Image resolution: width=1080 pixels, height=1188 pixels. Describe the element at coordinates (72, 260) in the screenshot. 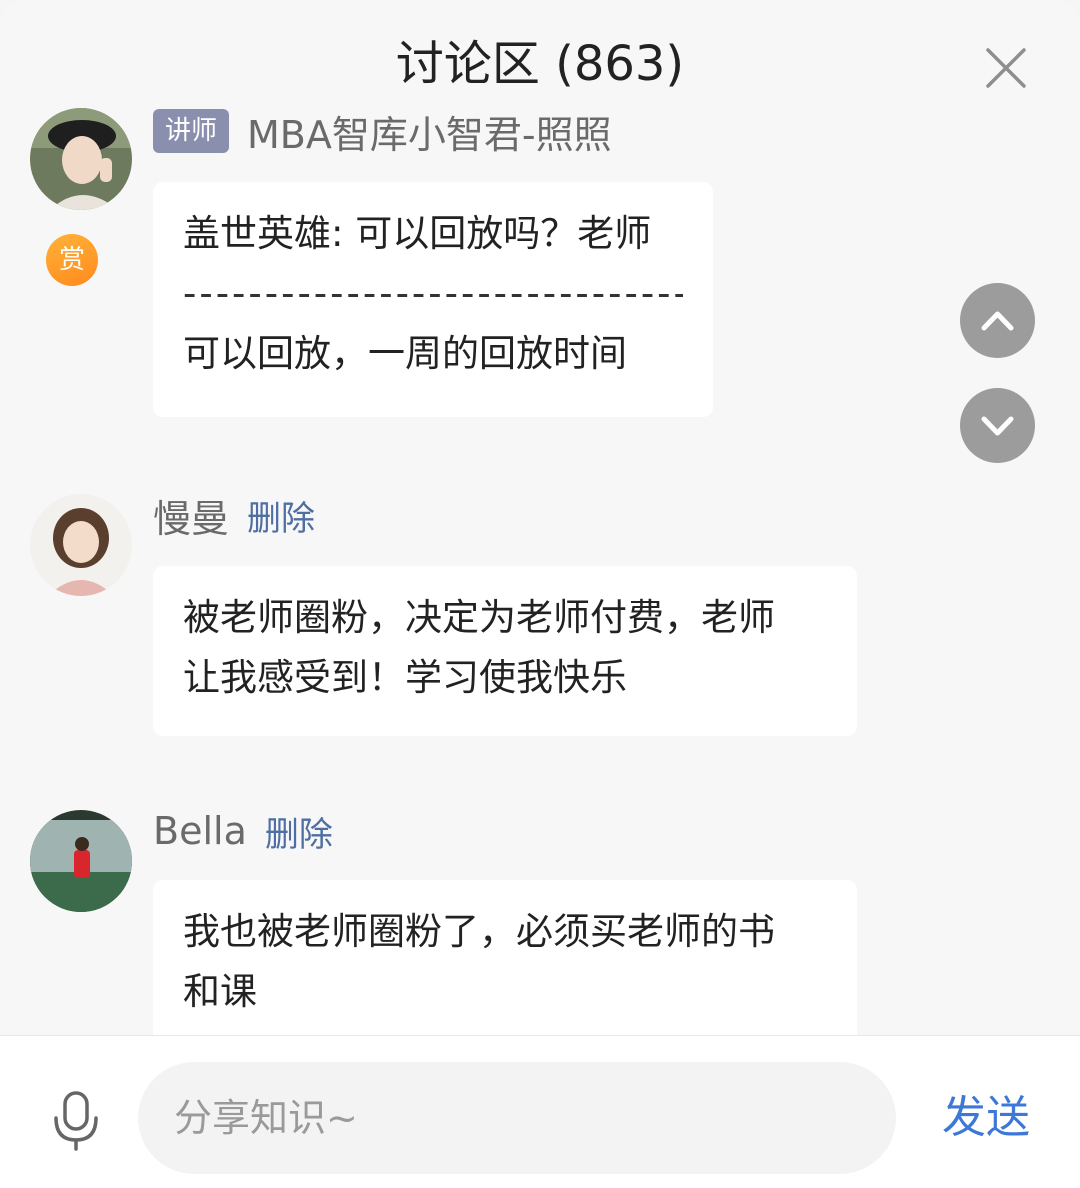

I see `reward-badge: 赏` at that location.